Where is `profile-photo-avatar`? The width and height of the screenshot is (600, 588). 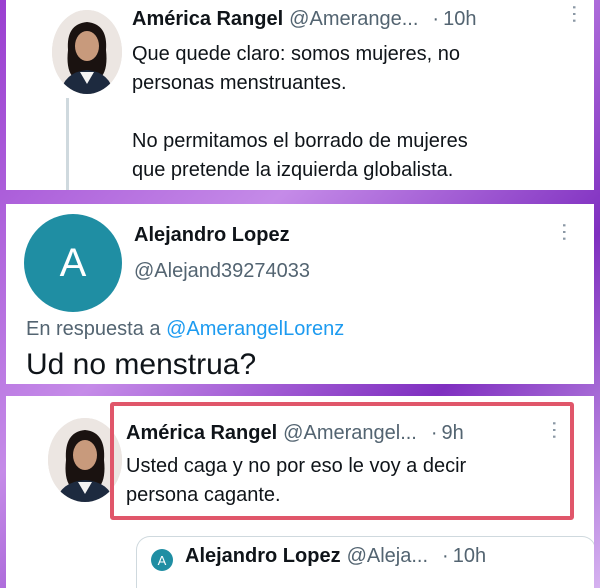
profile-photo-avatar is located at coordinates (87, 52).